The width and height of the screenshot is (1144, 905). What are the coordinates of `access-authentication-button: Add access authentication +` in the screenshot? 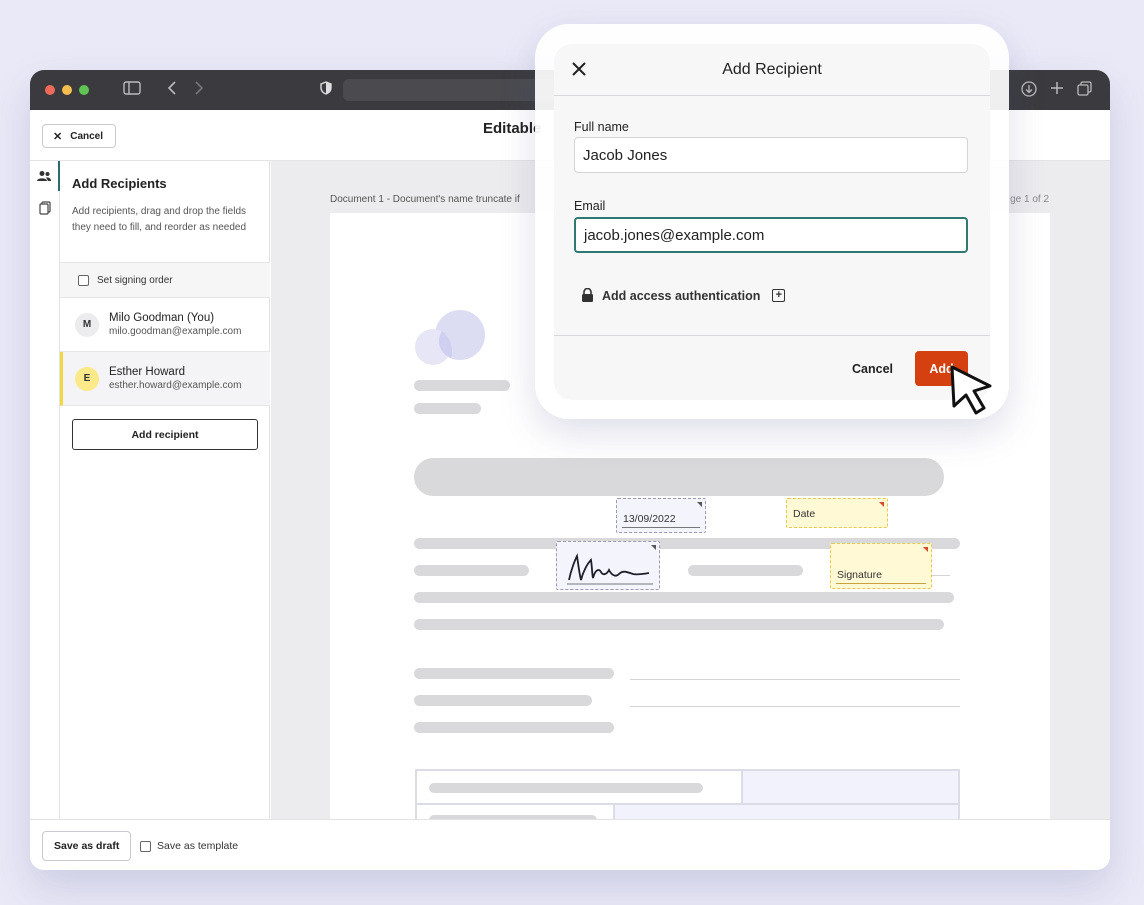 It's located at (683, 295).